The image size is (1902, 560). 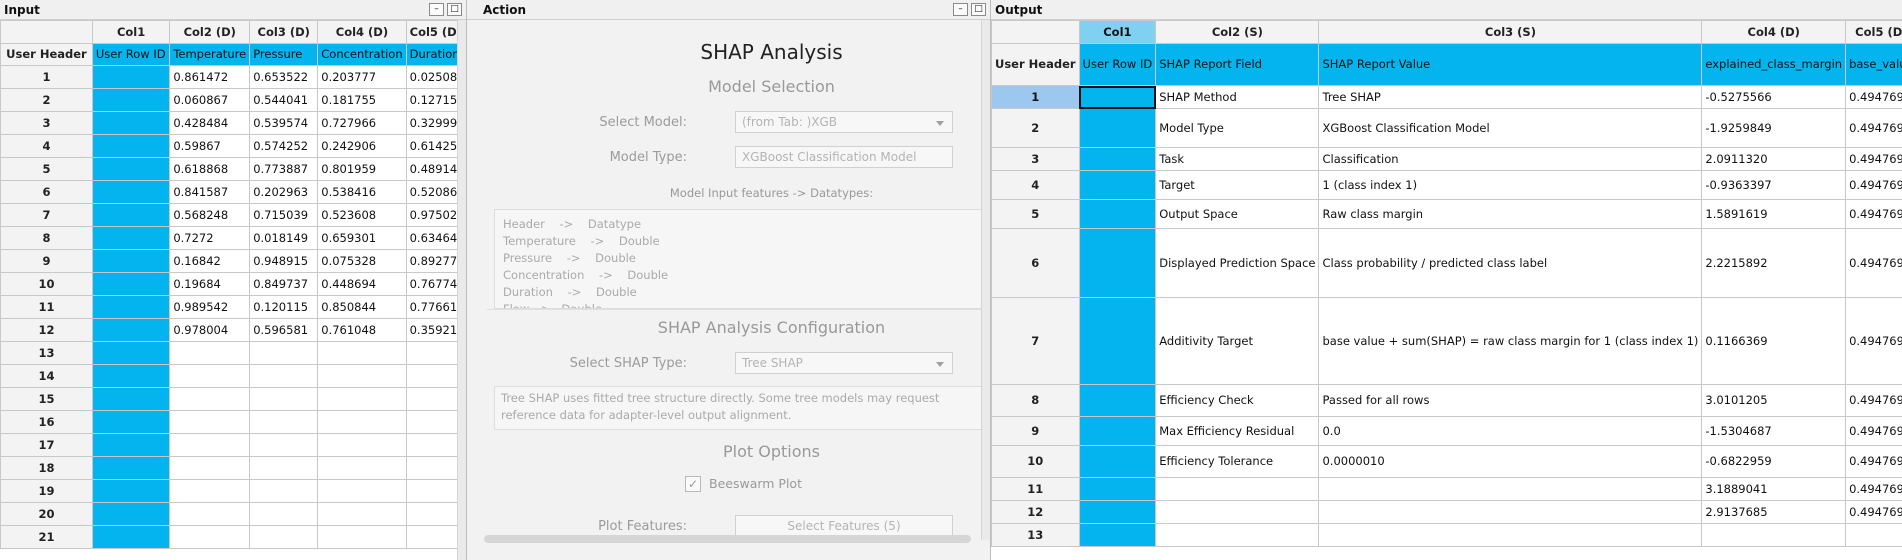 I want to click on data-cell: 0.773887, so click(x=284, y=169).